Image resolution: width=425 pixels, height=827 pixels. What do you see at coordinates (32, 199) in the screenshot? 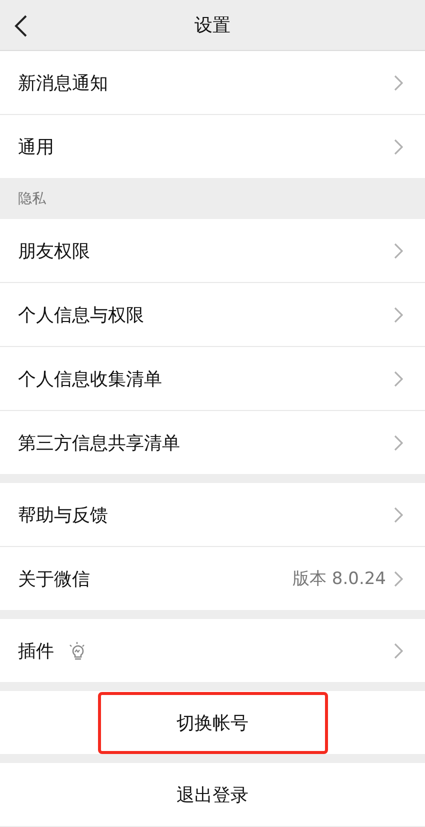
I see `section-header: 隐私` at bounding box center [32, 199].